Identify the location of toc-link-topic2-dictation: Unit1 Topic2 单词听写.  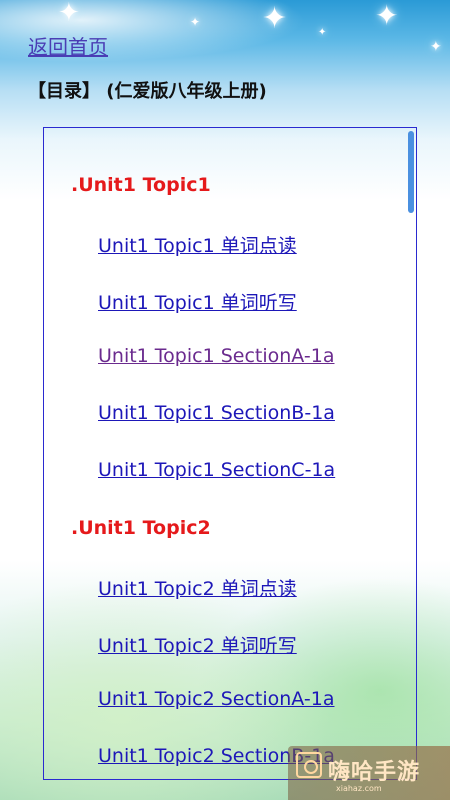
(197, 644).